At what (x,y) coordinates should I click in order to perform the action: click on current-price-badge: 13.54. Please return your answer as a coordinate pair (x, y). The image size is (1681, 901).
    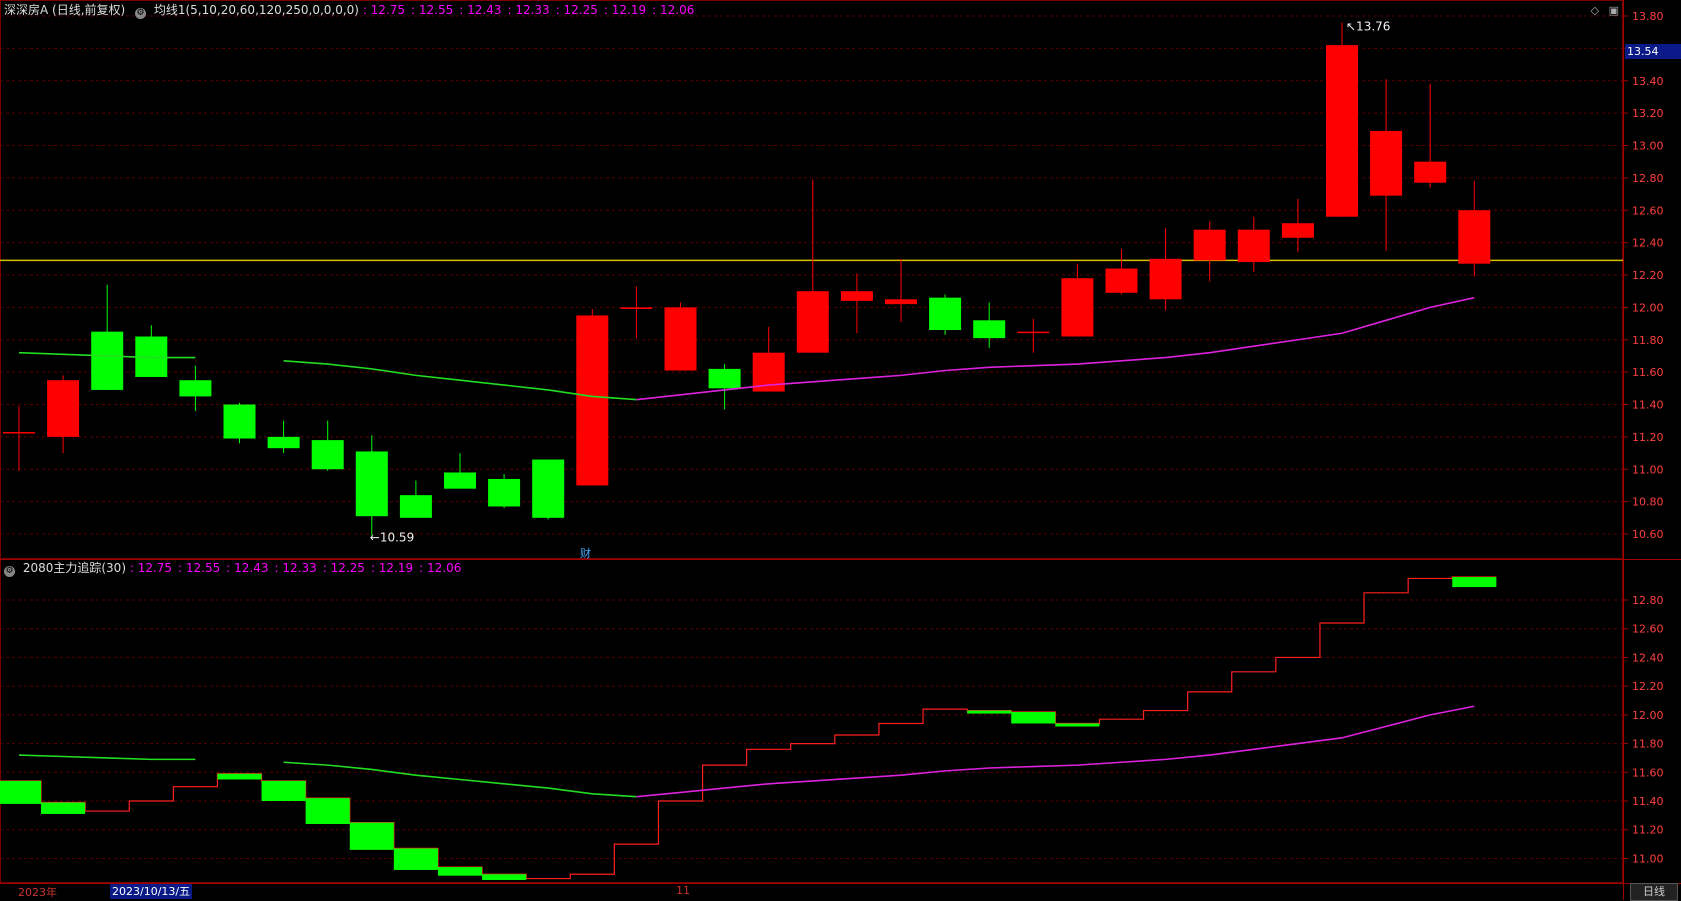
    Looking at the image, I should click on (1653, 51).